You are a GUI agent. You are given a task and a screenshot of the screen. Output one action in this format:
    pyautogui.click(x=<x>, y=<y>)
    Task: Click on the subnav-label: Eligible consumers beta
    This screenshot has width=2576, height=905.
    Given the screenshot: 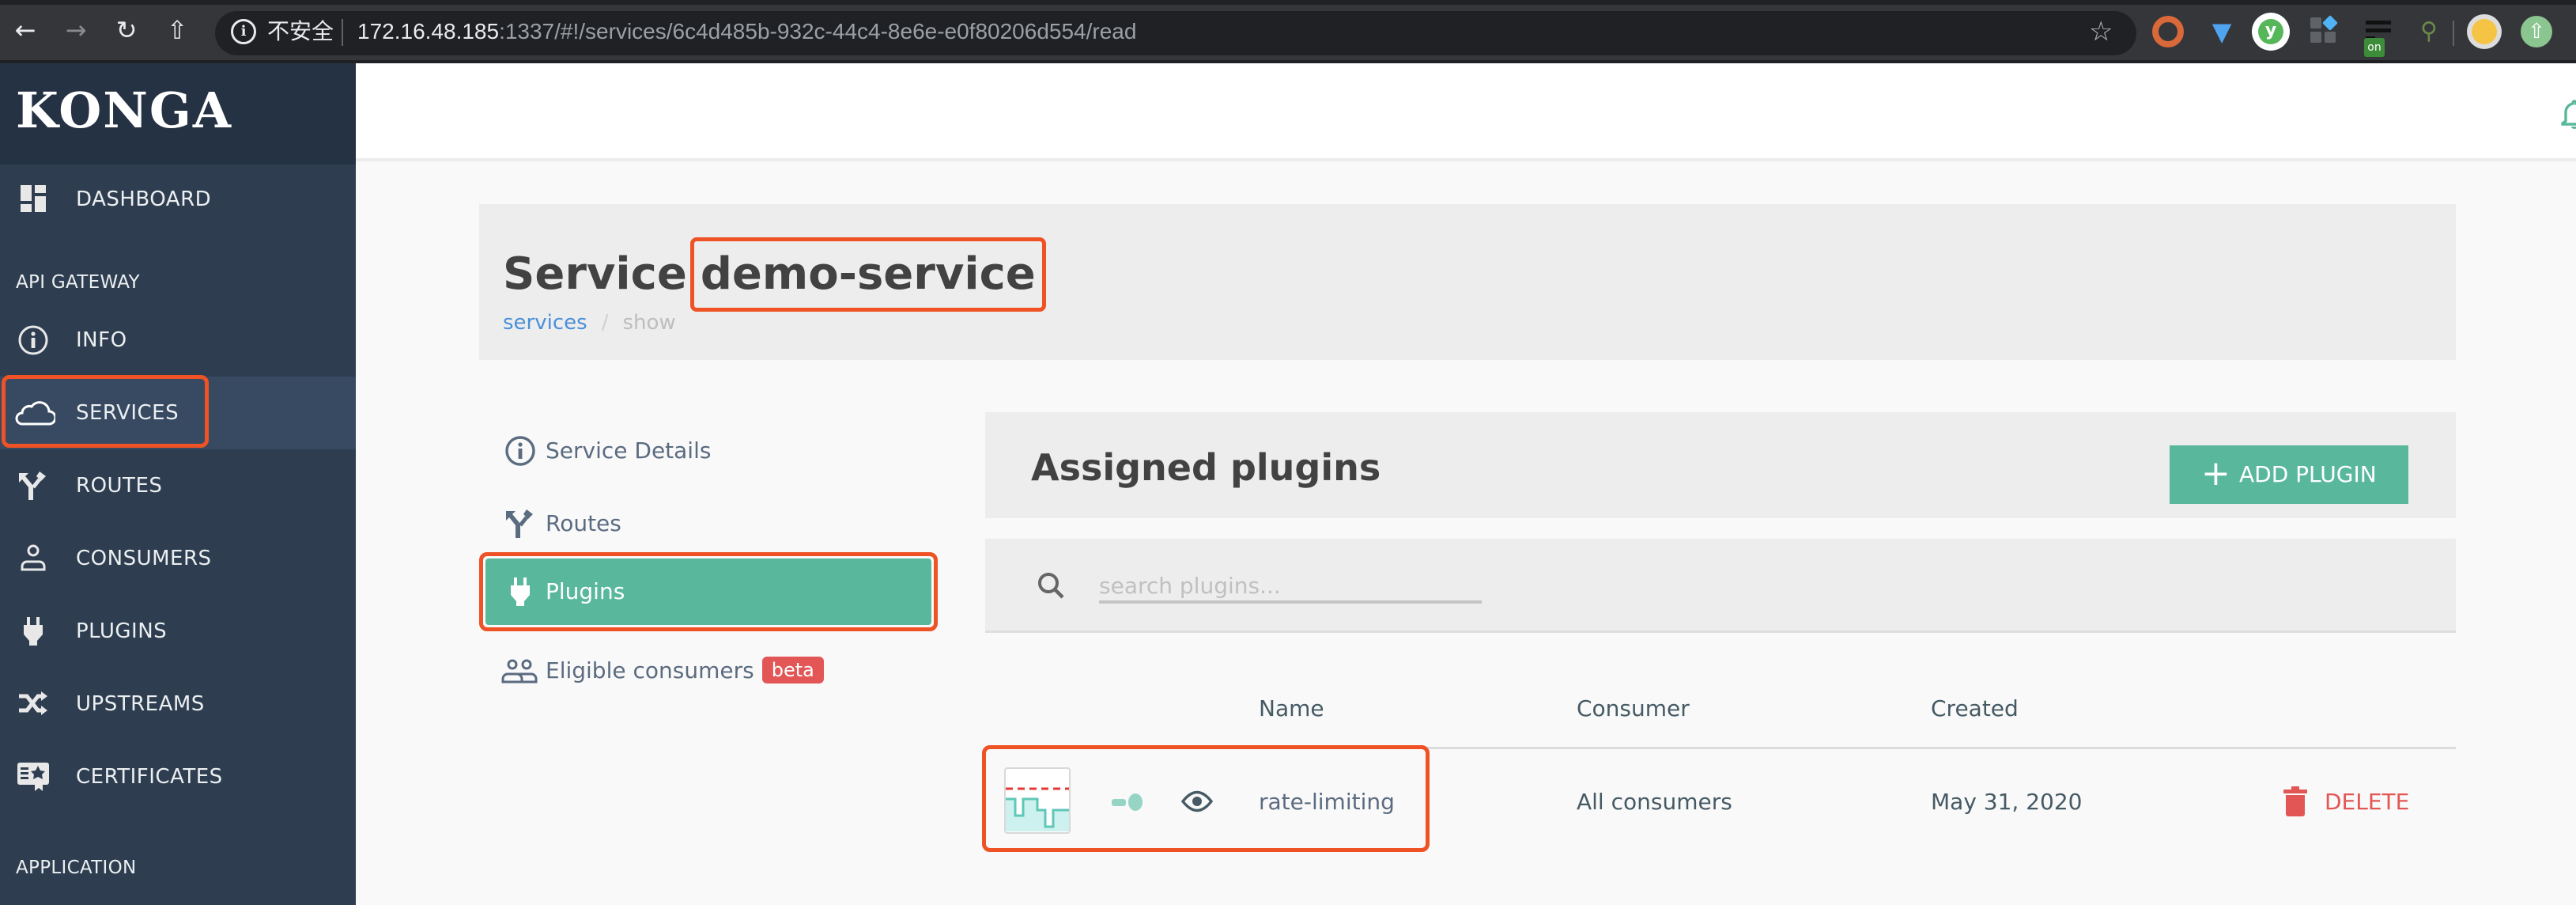 What is the action you would take?
    pyautogui.click(x=685, y=671)
    